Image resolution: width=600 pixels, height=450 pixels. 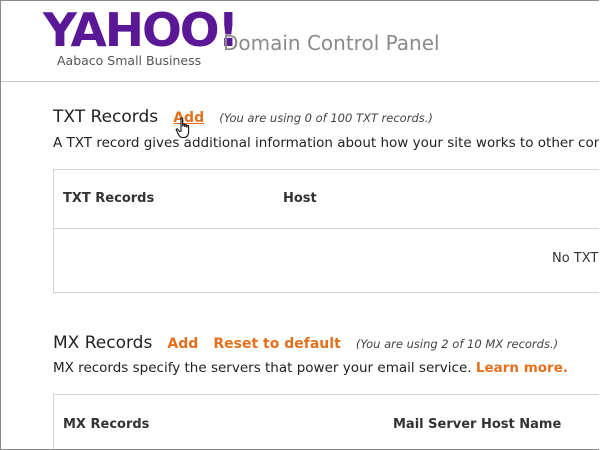 What do you see at coordinates (276, 344) in the screenshot?
I see `reset-to-default-link: Reset to default` at bounding box center [276, 344].